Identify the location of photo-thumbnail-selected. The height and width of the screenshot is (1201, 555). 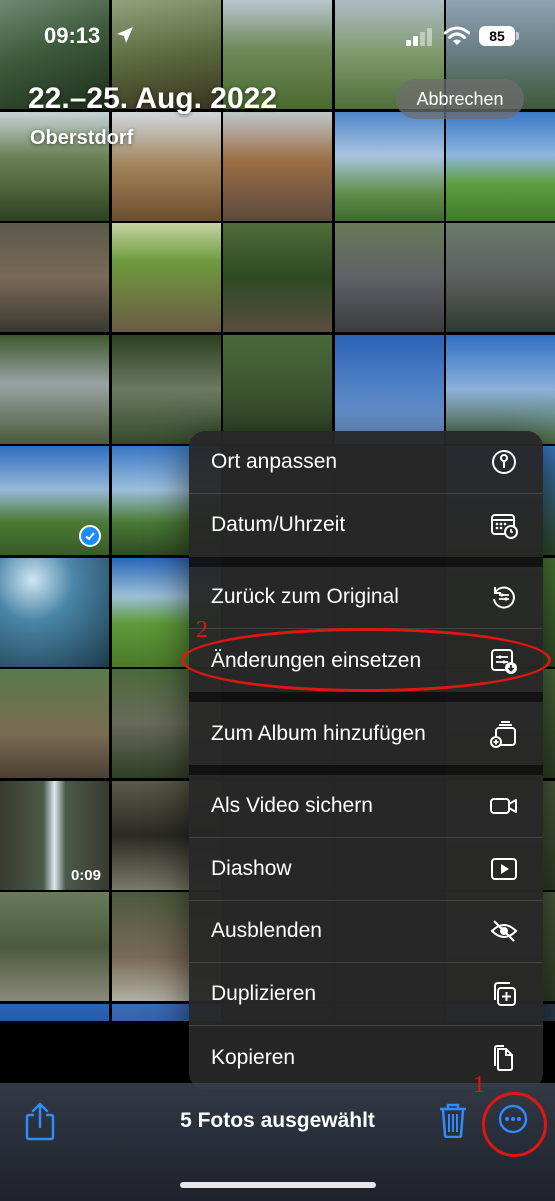
(54, 500).